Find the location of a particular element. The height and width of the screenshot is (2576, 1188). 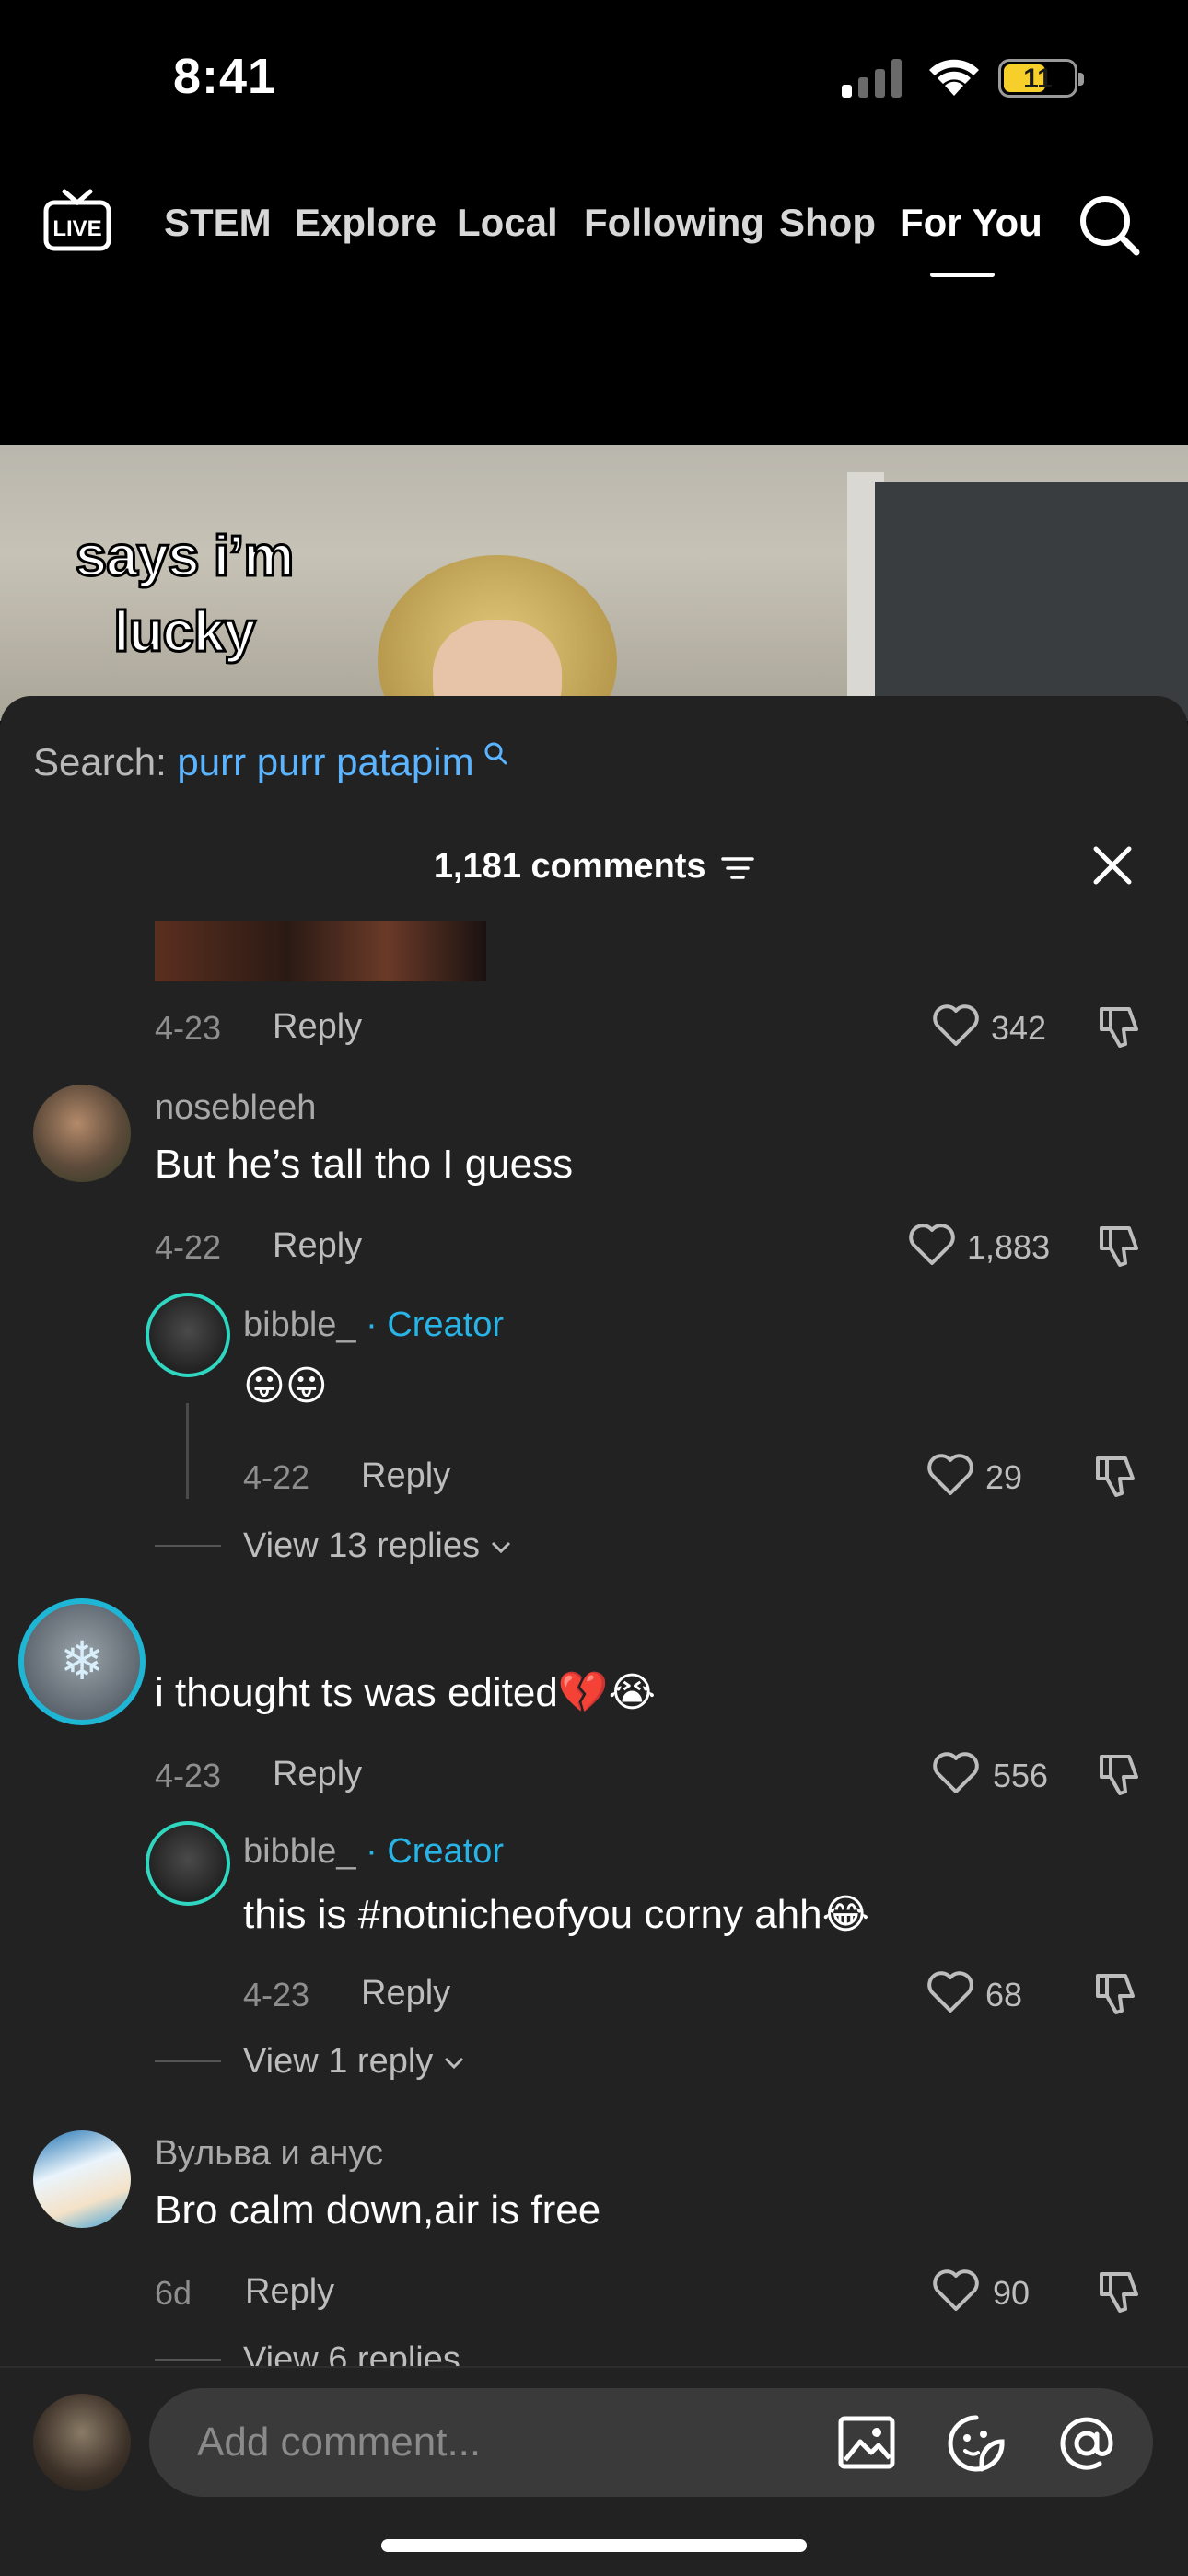

comment-text: Bro calm down,air is free is located at coordinates (378, 2210).